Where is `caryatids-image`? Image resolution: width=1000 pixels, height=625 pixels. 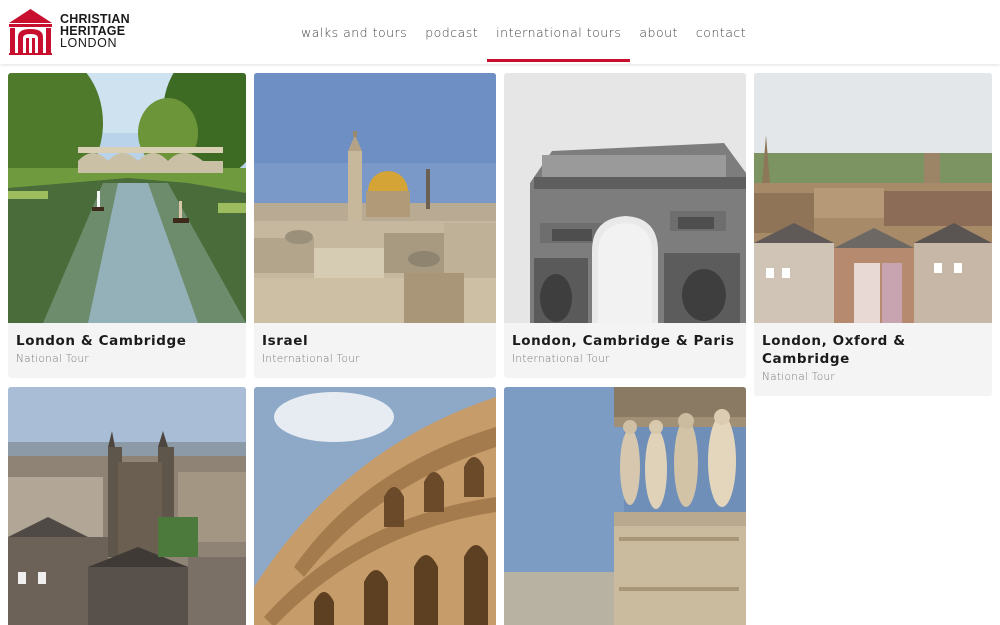 caryatids-image is located at coordinates (625, 506).